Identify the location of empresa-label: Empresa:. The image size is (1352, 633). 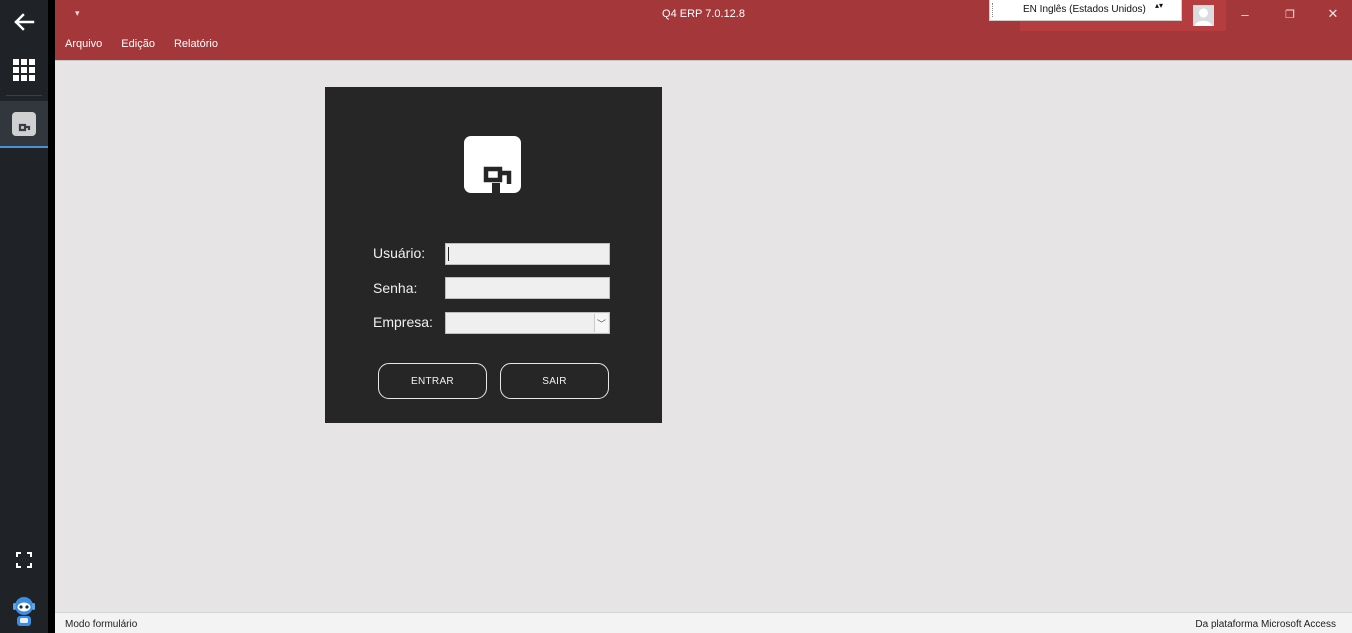
(403, 322).